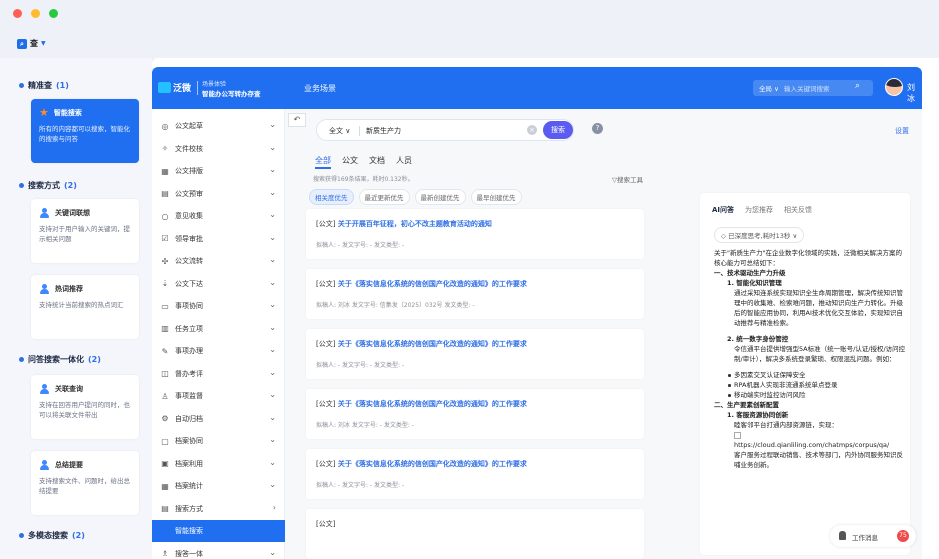 The height and width of the screenshot is (559, 939). What do you see at coordinates (85, 407) in the screenshot?
I see `feature-card: 关联查询 支持在回答用户提问的同时，也可以将关联文件带出` at bounding box center [85, 407].